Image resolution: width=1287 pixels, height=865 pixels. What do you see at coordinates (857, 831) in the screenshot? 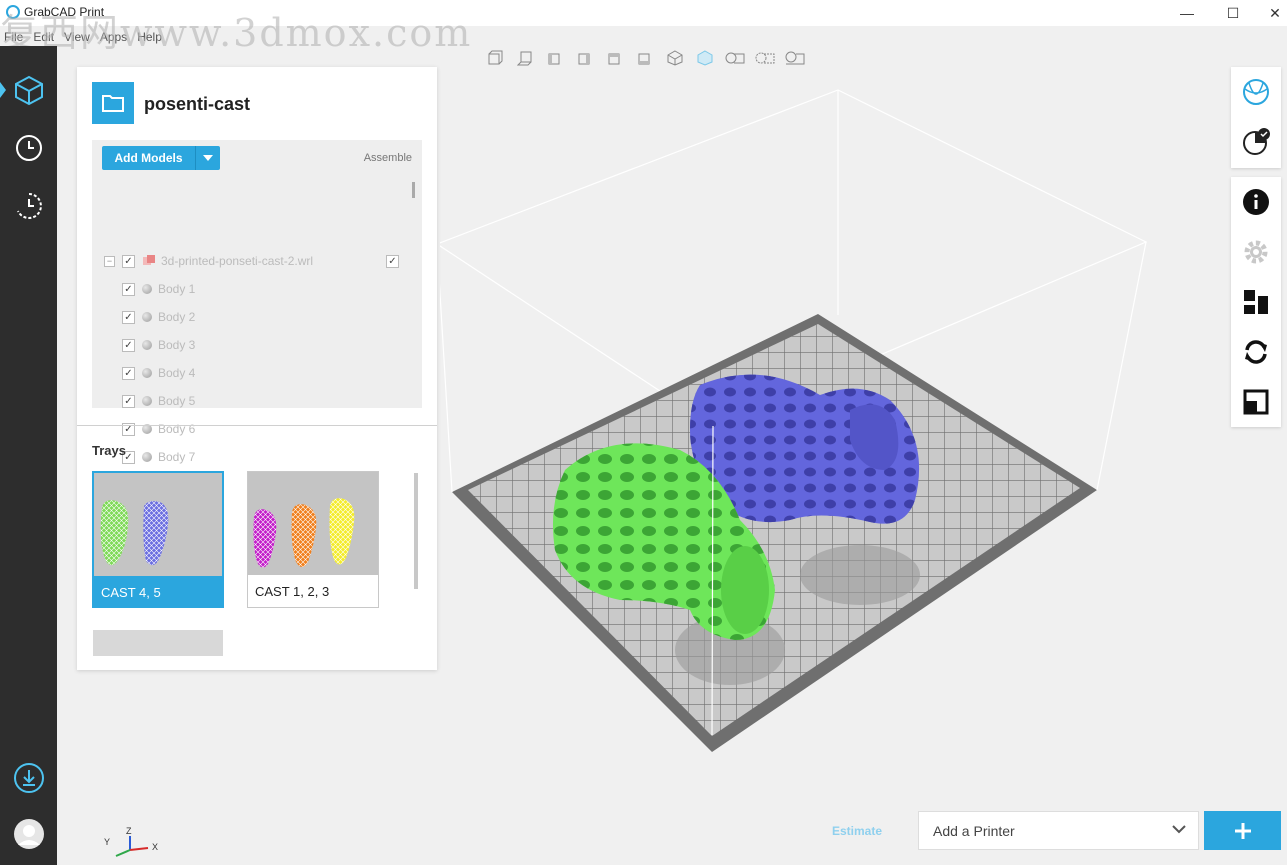
I see `estimate-button: Estimate` at bounding box center [857, 831].